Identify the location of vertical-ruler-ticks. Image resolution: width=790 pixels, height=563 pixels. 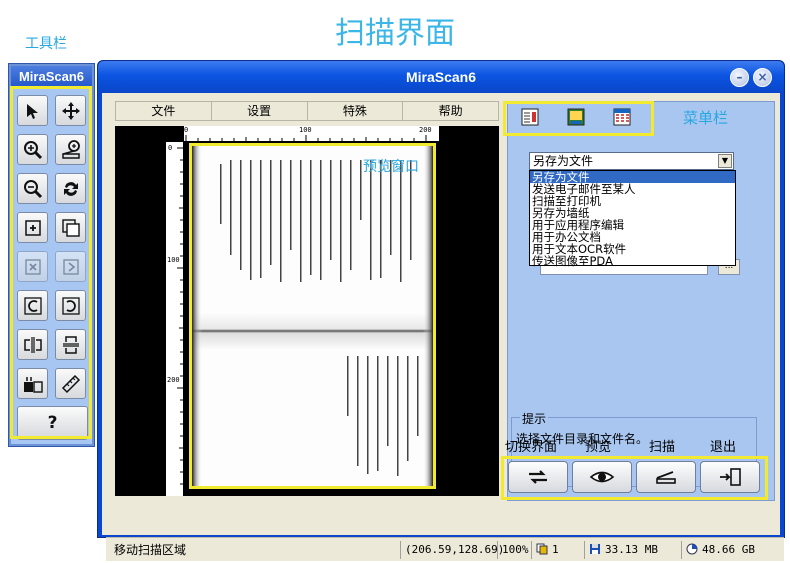
(180, 316).